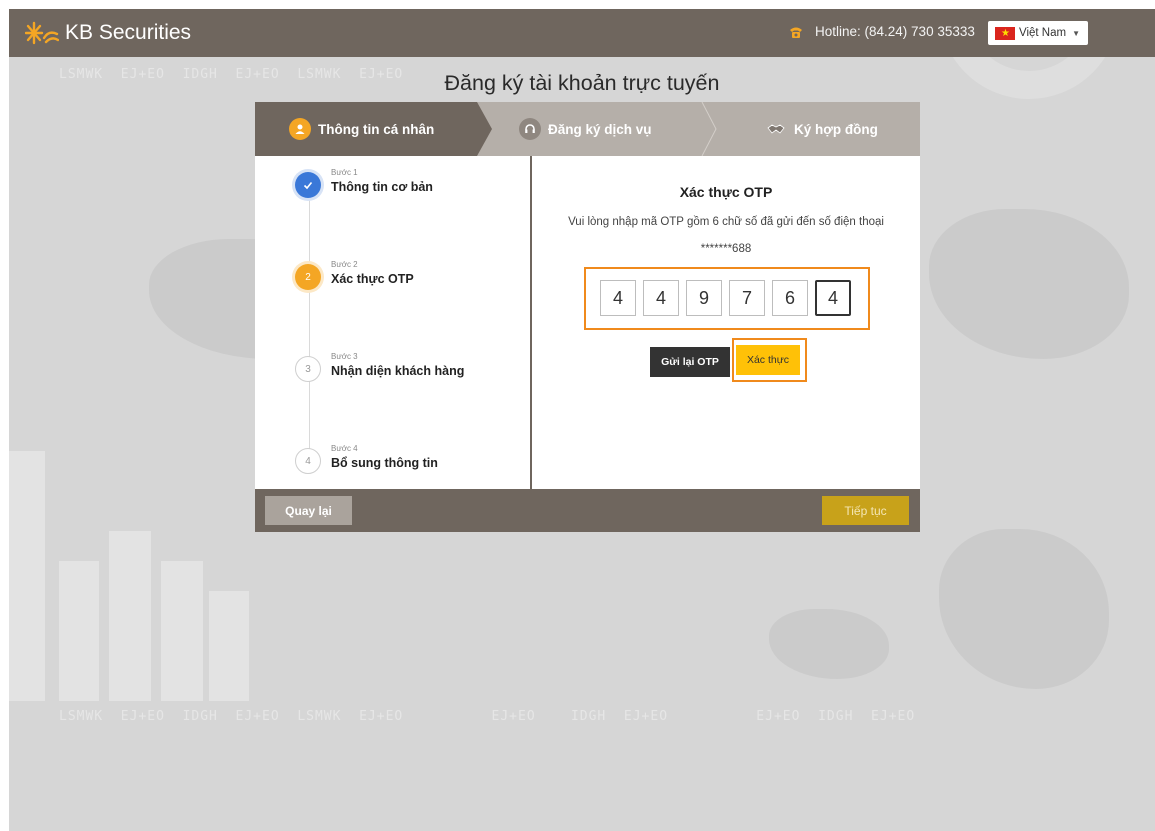 The height and width of the screenshot is (831, 1155). Describe the element at coordinates (709, 129) in the screenshot. I see `chevron-divider-icon` at that location.